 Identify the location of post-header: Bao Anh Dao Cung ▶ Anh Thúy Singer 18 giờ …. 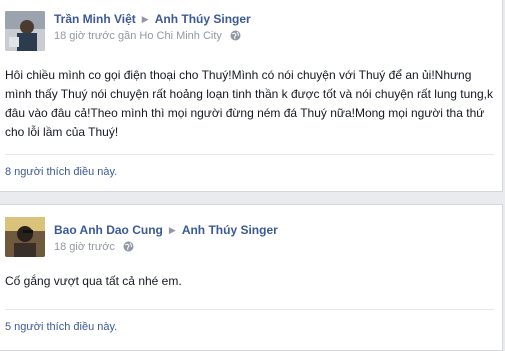
(166, 239).